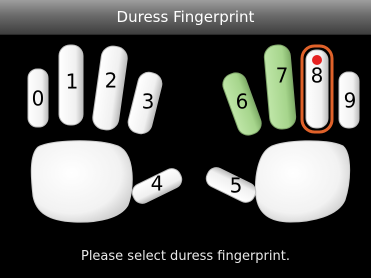  Describe the element at coordinates (111, 81) in the screenshot. I see `finger-2-label: 2` at that location.